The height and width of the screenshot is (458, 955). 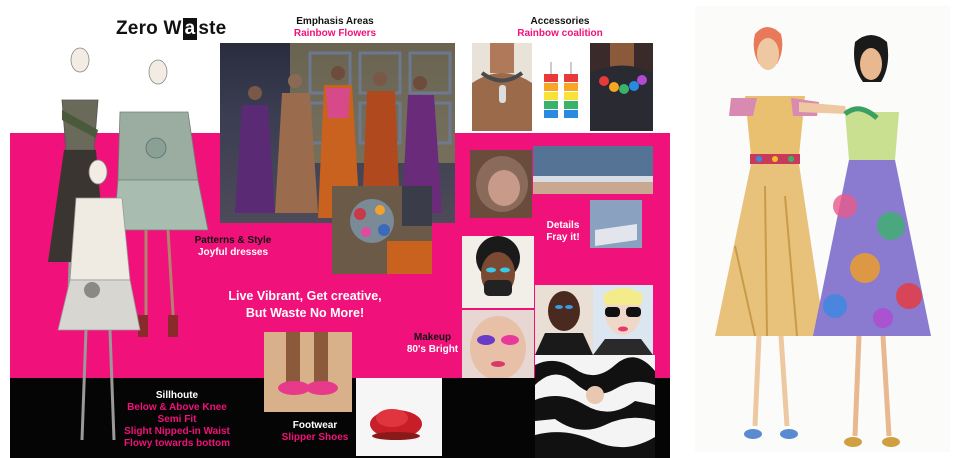 I want to click on denim-fray-art, so click(x=593, y=170).